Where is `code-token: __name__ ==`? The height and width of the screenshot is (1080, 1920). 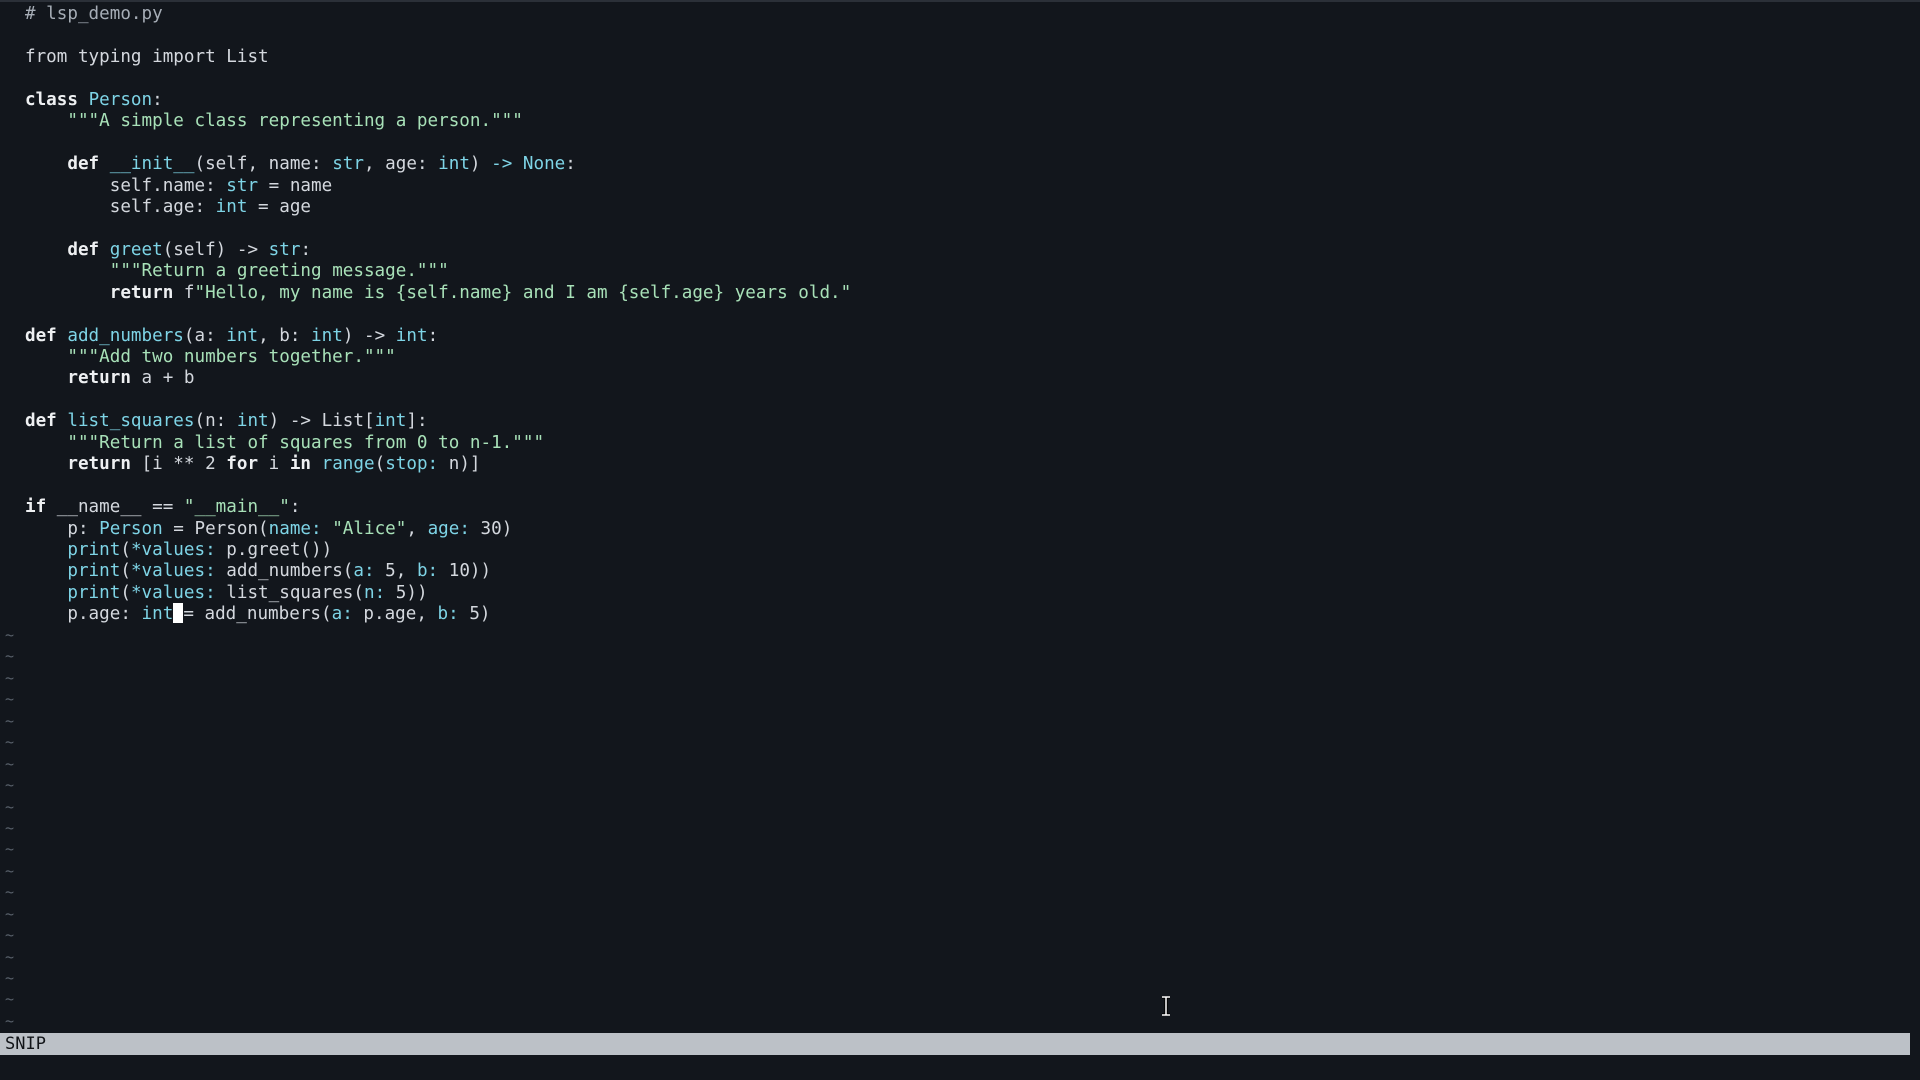 code-token: __name__ == is located at coordinates (115, 507).